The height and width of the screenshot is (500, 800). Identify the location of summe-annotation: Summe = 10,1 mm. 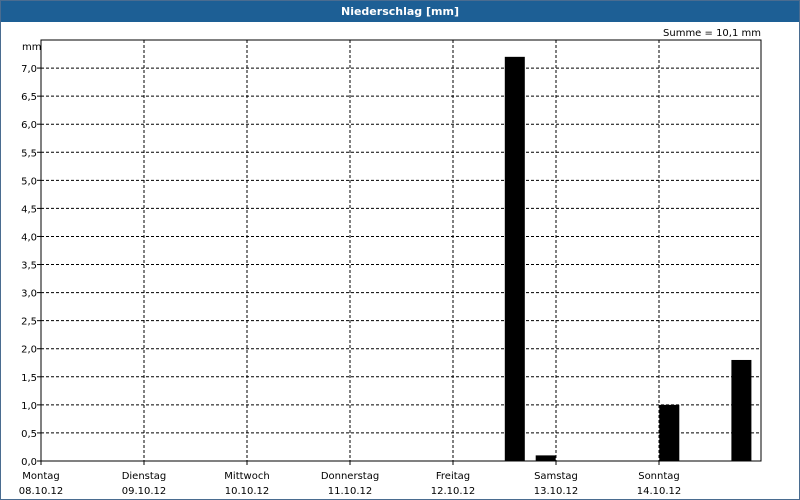
(712, 33).